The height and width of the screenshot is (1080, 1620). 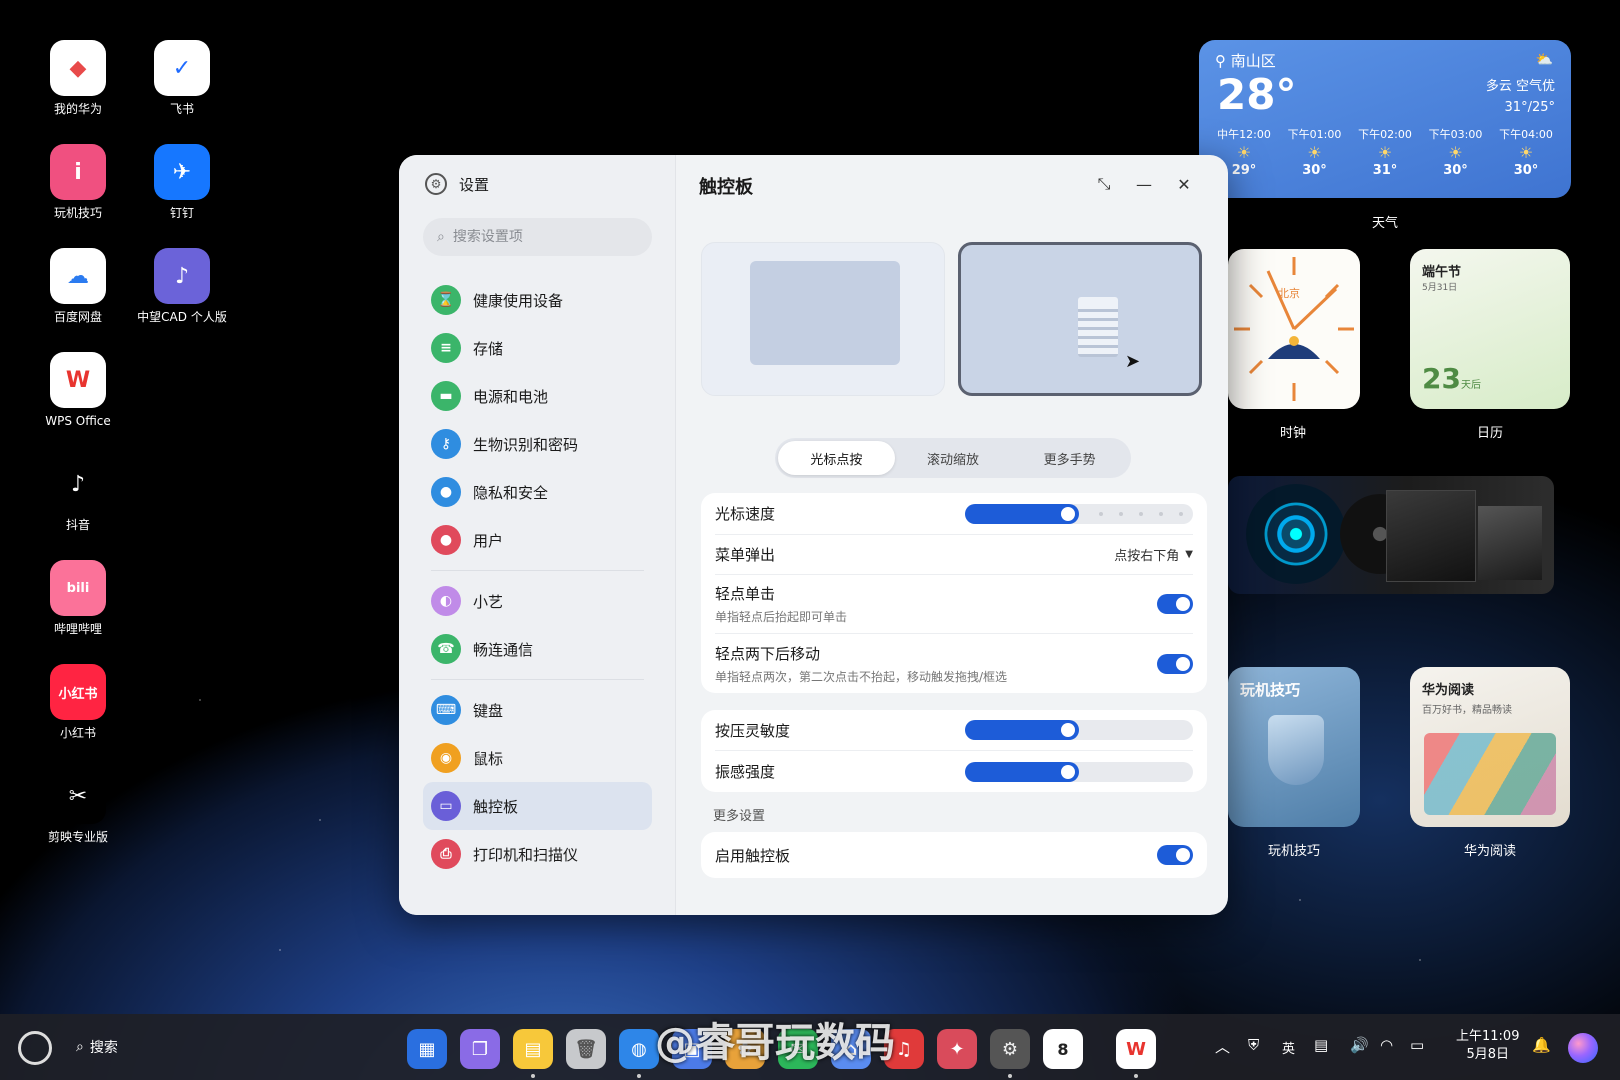 I want to click on app-grid-icon: ▦, so click(x=427, y=1049).